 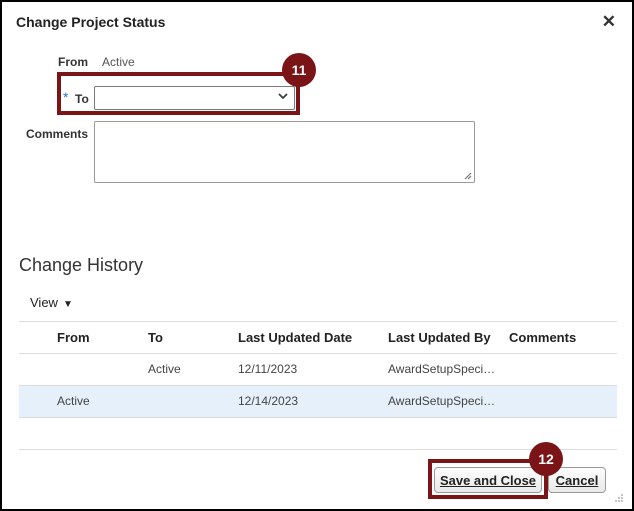 What do you see at coordinates (57, 134) in the screenshot?
I see `comments-label: Comments` at bounding box center [57, 134].